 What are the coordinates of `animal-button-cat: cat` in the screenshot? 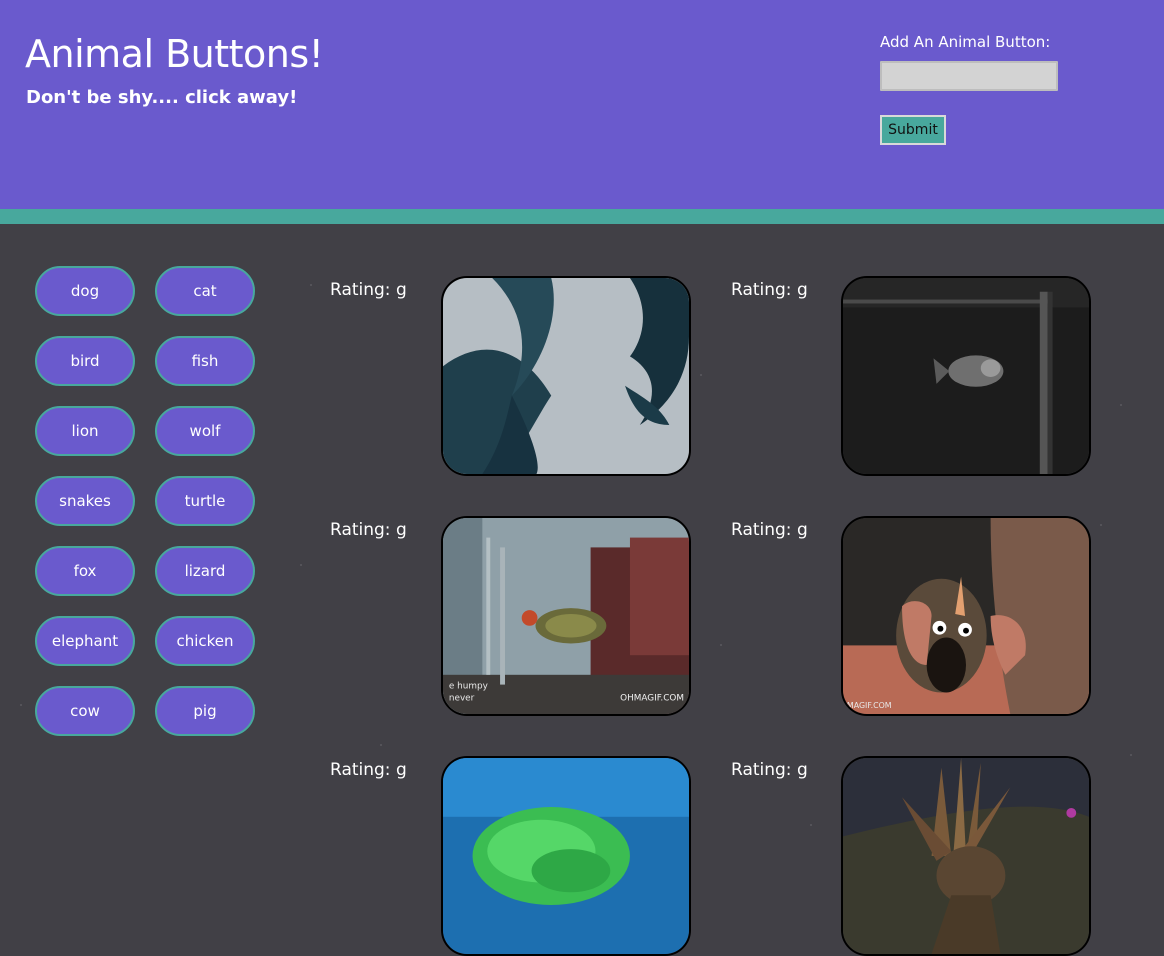 It's located at (205, 291).